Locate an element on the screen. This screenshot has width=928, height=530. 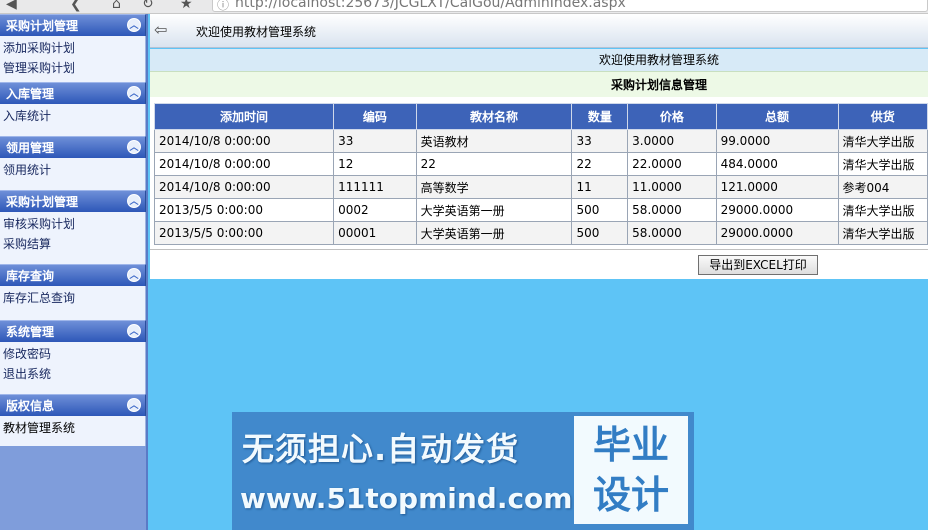
column-header: 编码 is located at coordinates (375, 116).